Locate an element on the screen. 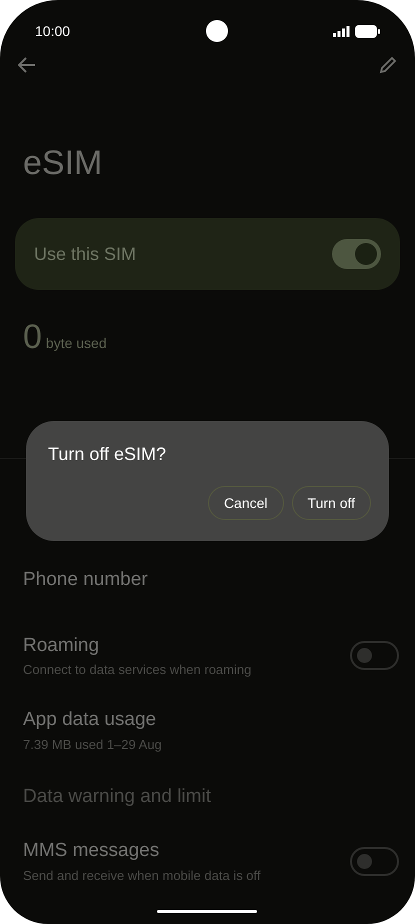 The width and height of the screenshot is (415, 924). setting-title: App data usage is located at coordinates (92, 720).